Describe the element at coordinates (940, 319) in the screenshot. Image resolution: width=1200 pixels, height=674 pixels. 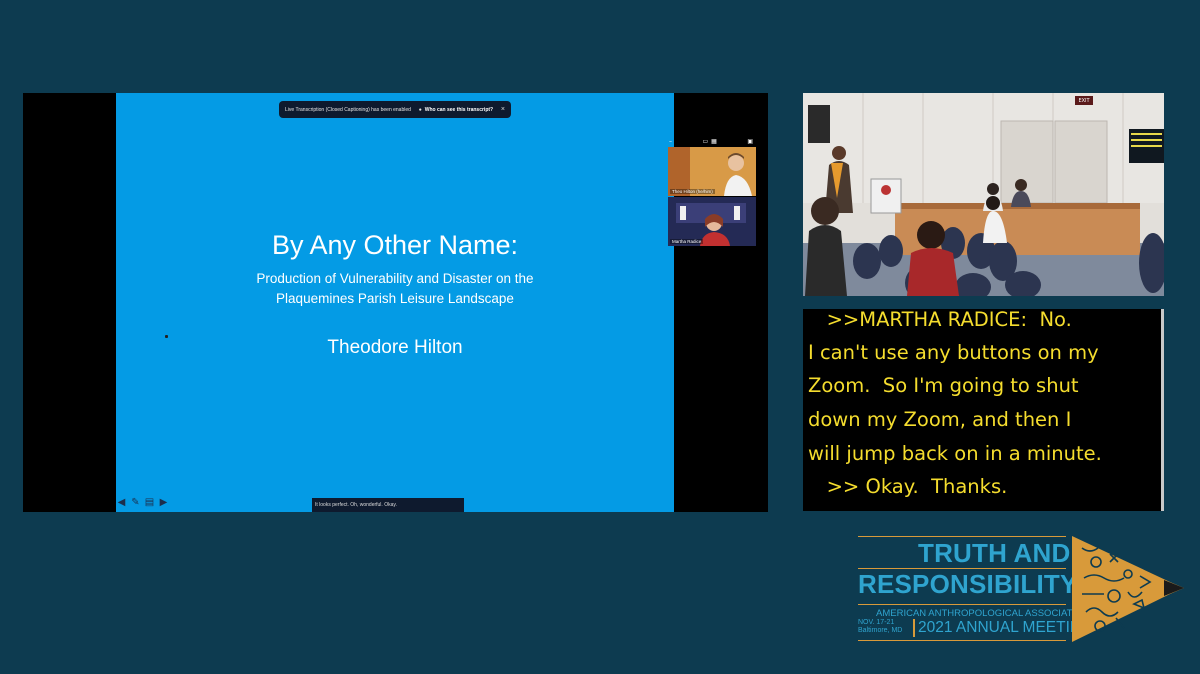
I see `caption-line: >>MARTHA RADICE: No.` at that location.